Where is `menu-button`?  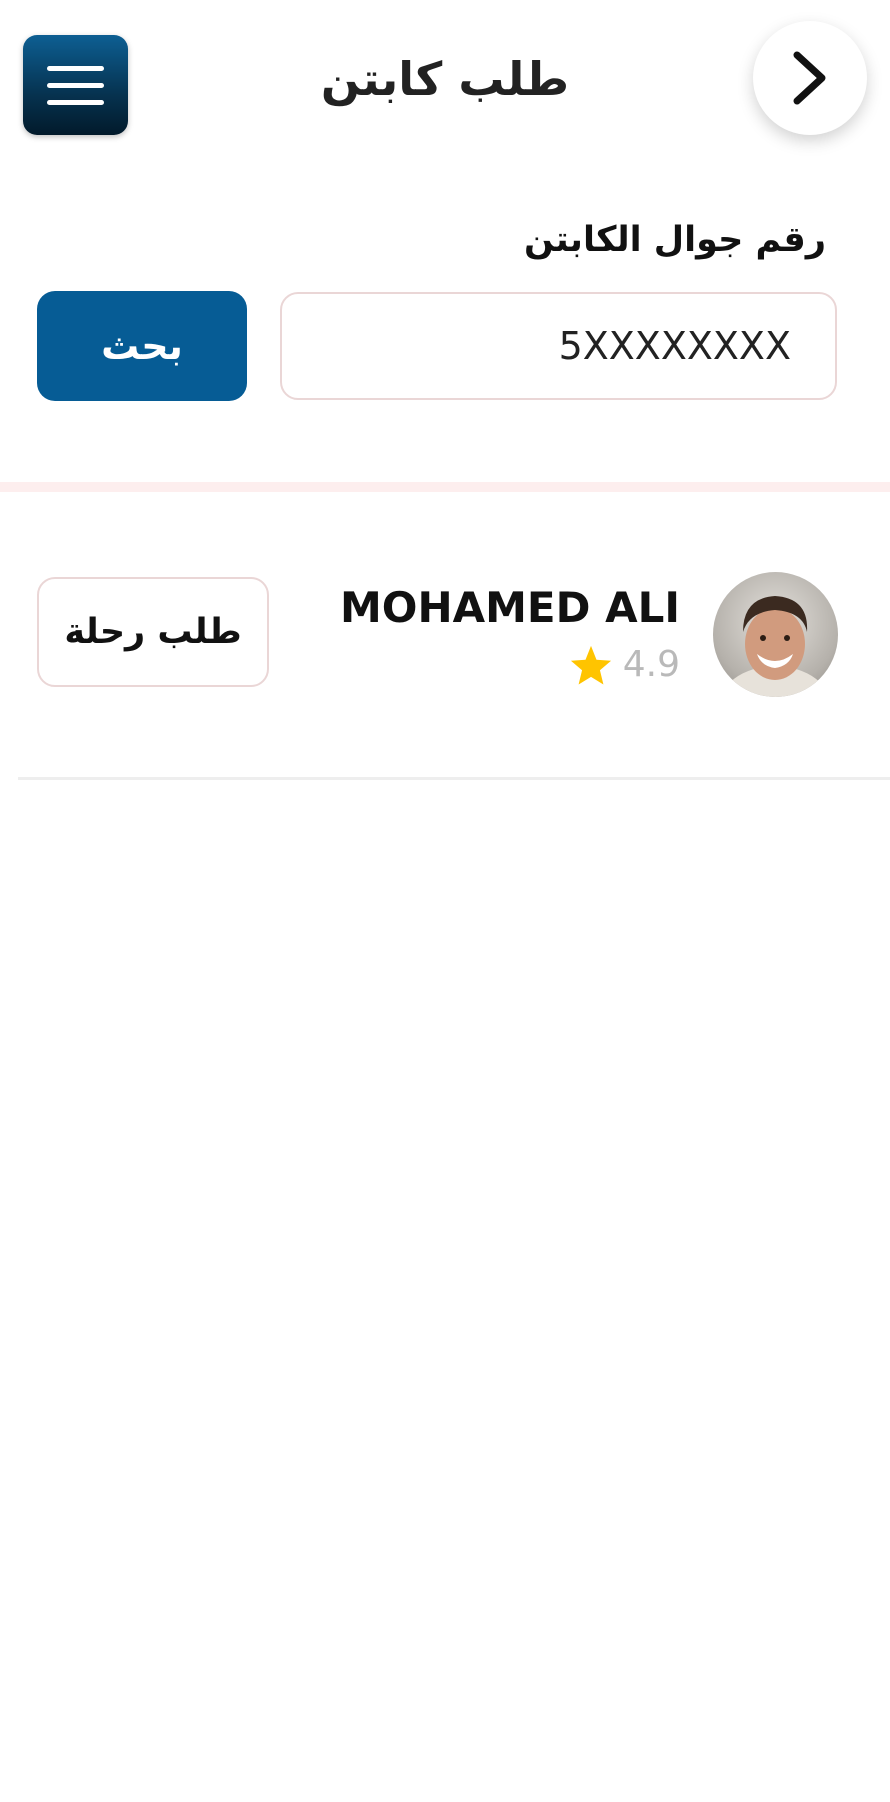 menu-button is located at coordinates (75, 85).